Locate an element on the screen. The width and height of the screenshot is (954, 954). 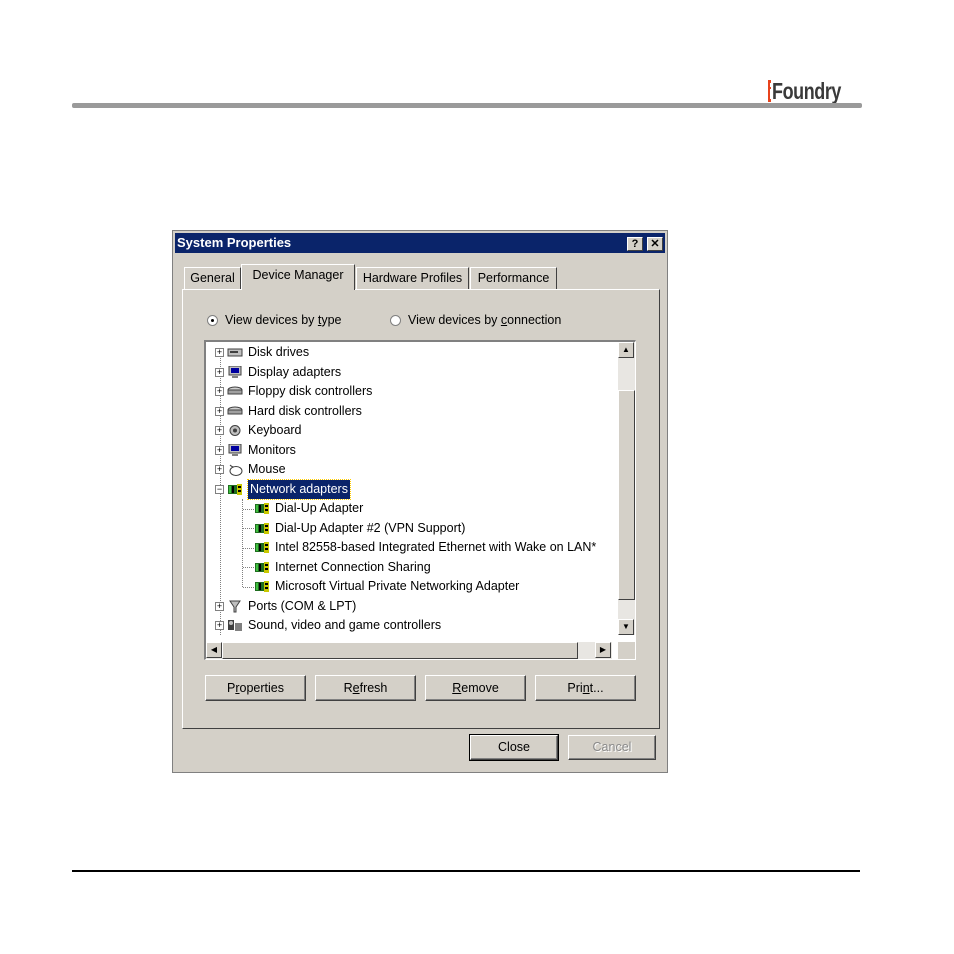
port-icon is located at coordinates (235, 606).